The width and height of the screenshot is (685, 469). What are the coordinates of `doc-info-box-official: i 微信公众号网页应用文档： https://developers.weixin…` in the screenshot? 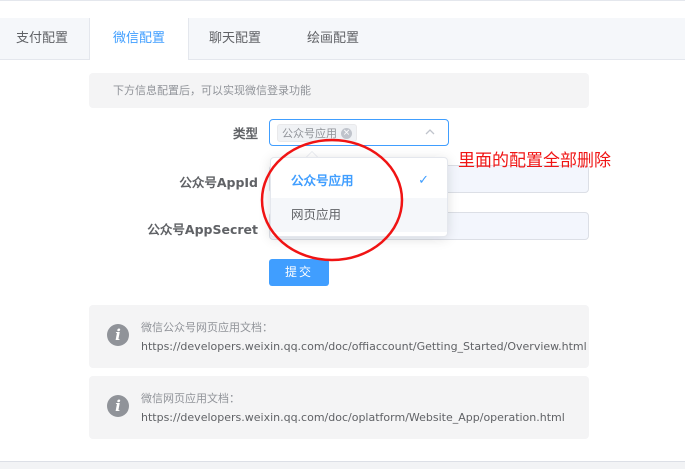 It's located at (339, 336).